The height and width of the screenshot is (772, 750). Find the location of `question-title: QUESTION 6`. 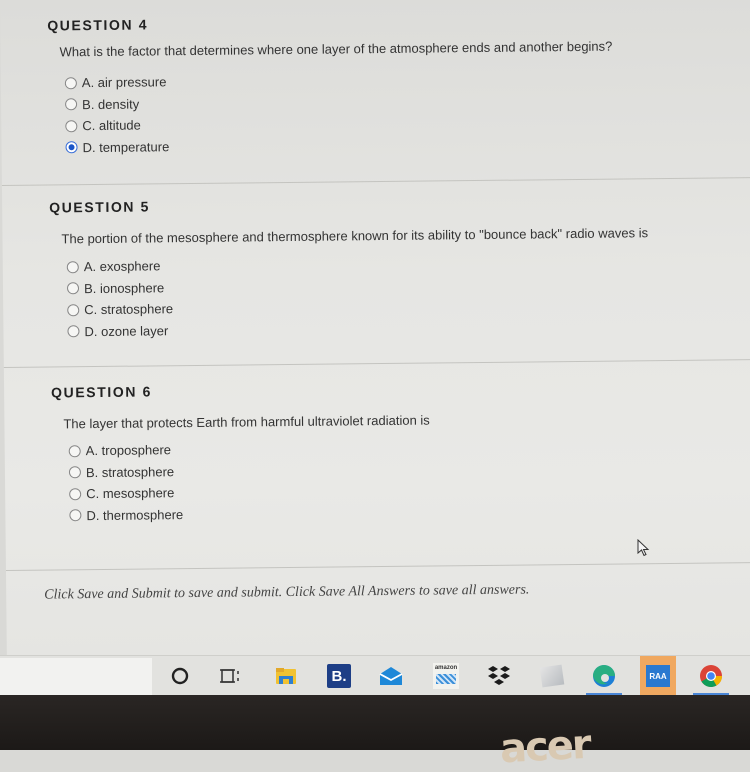

question-title: QUESTION 6 is located at coordinates (101, 392).